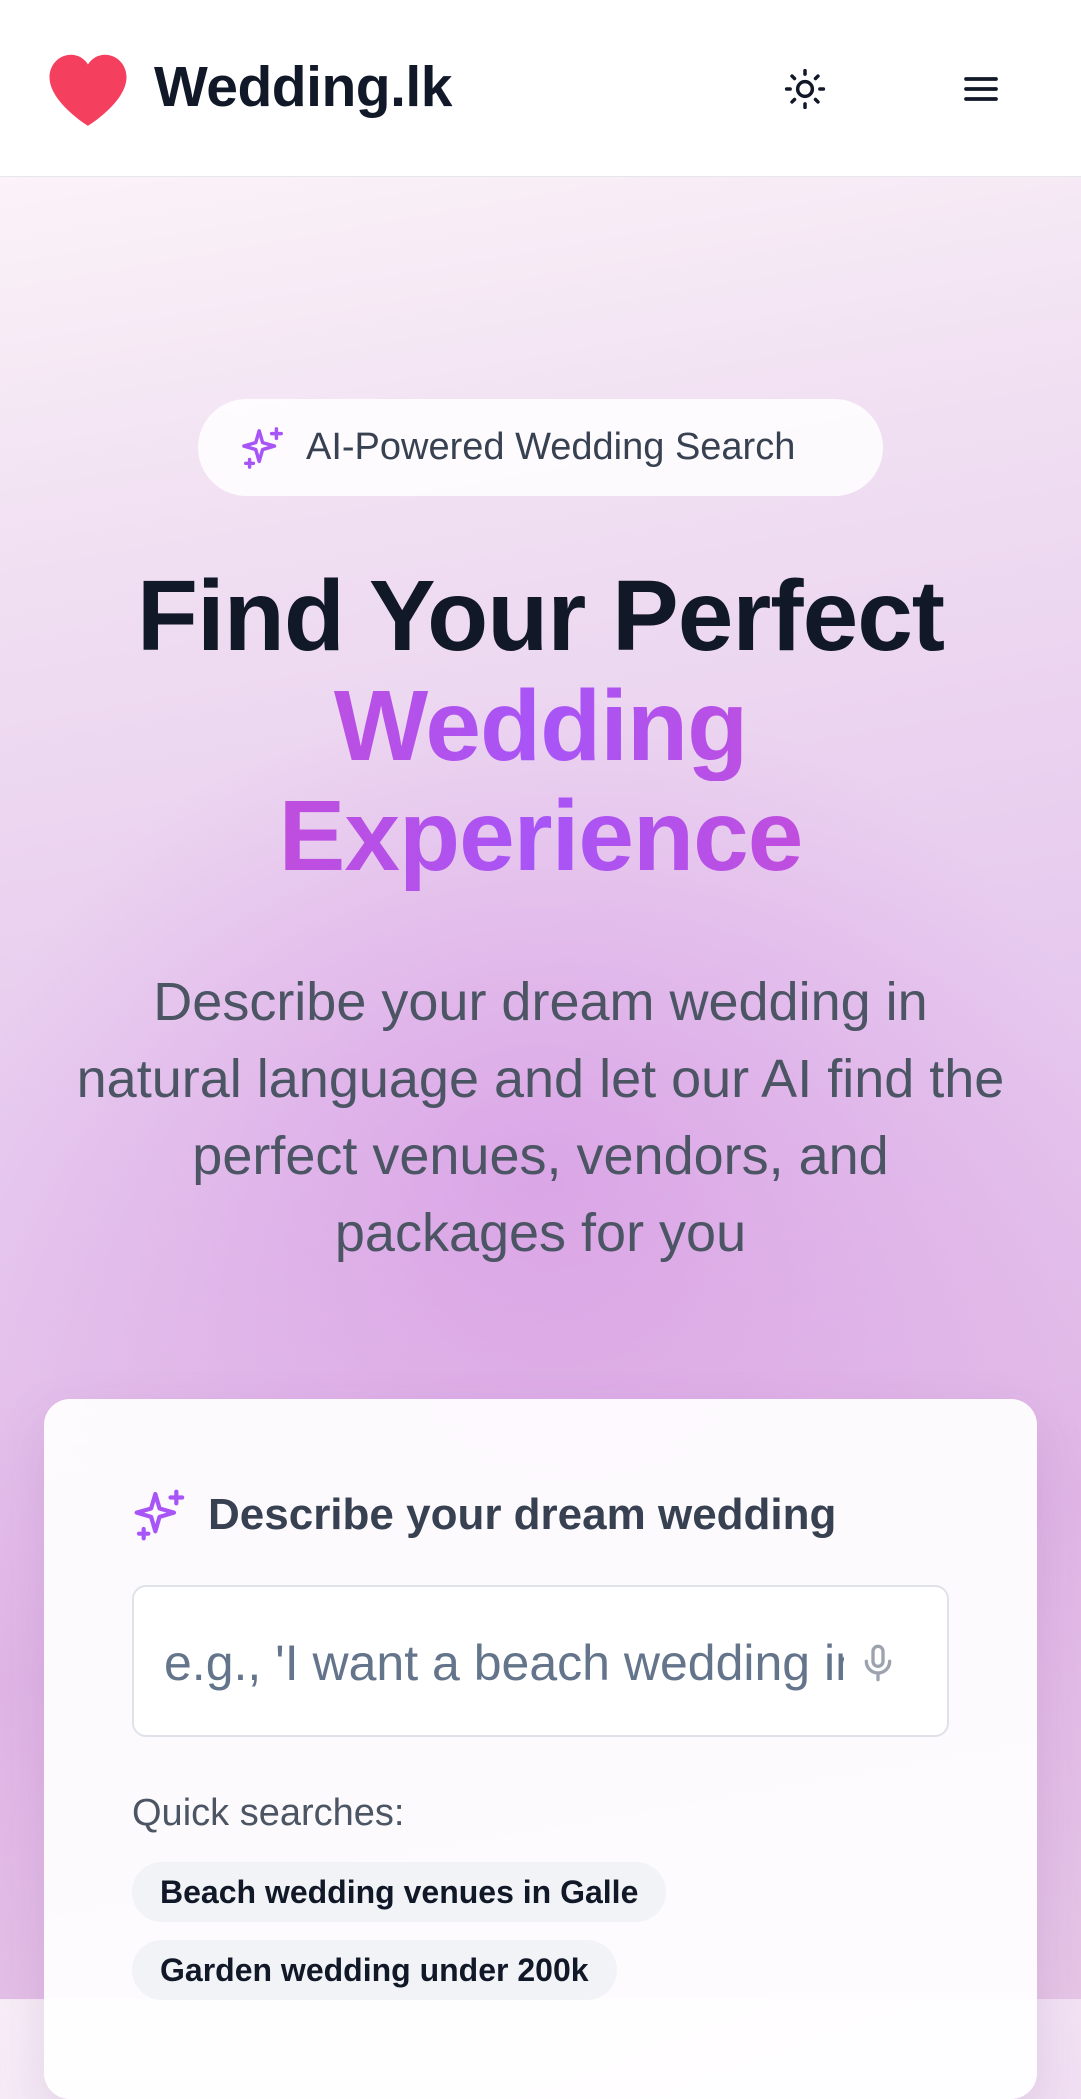 The image size is (1081, 2099). I want to click on brand-name: Wedding.lk, so click(303, 87).